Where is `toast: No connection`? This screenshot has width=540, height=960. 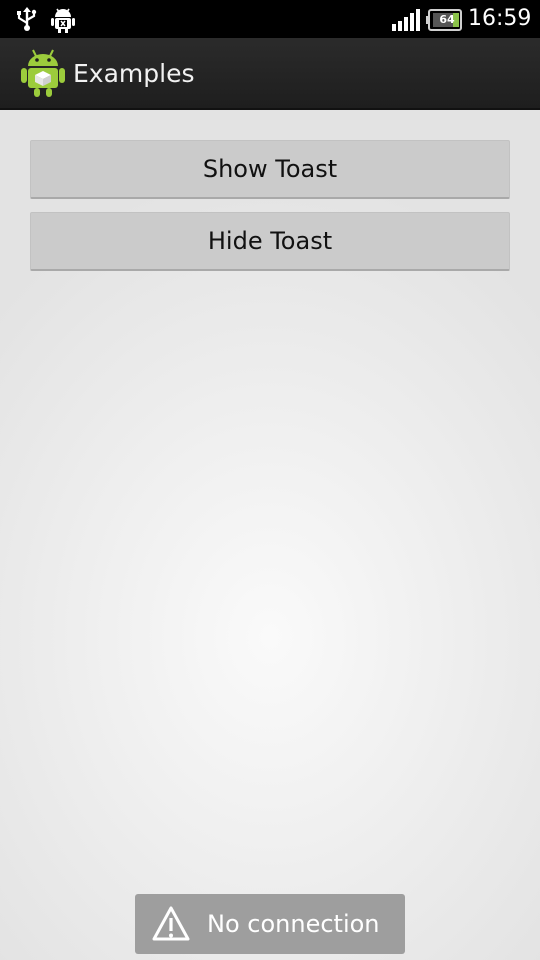
toast: No connection is located at coordinates (270, 924).